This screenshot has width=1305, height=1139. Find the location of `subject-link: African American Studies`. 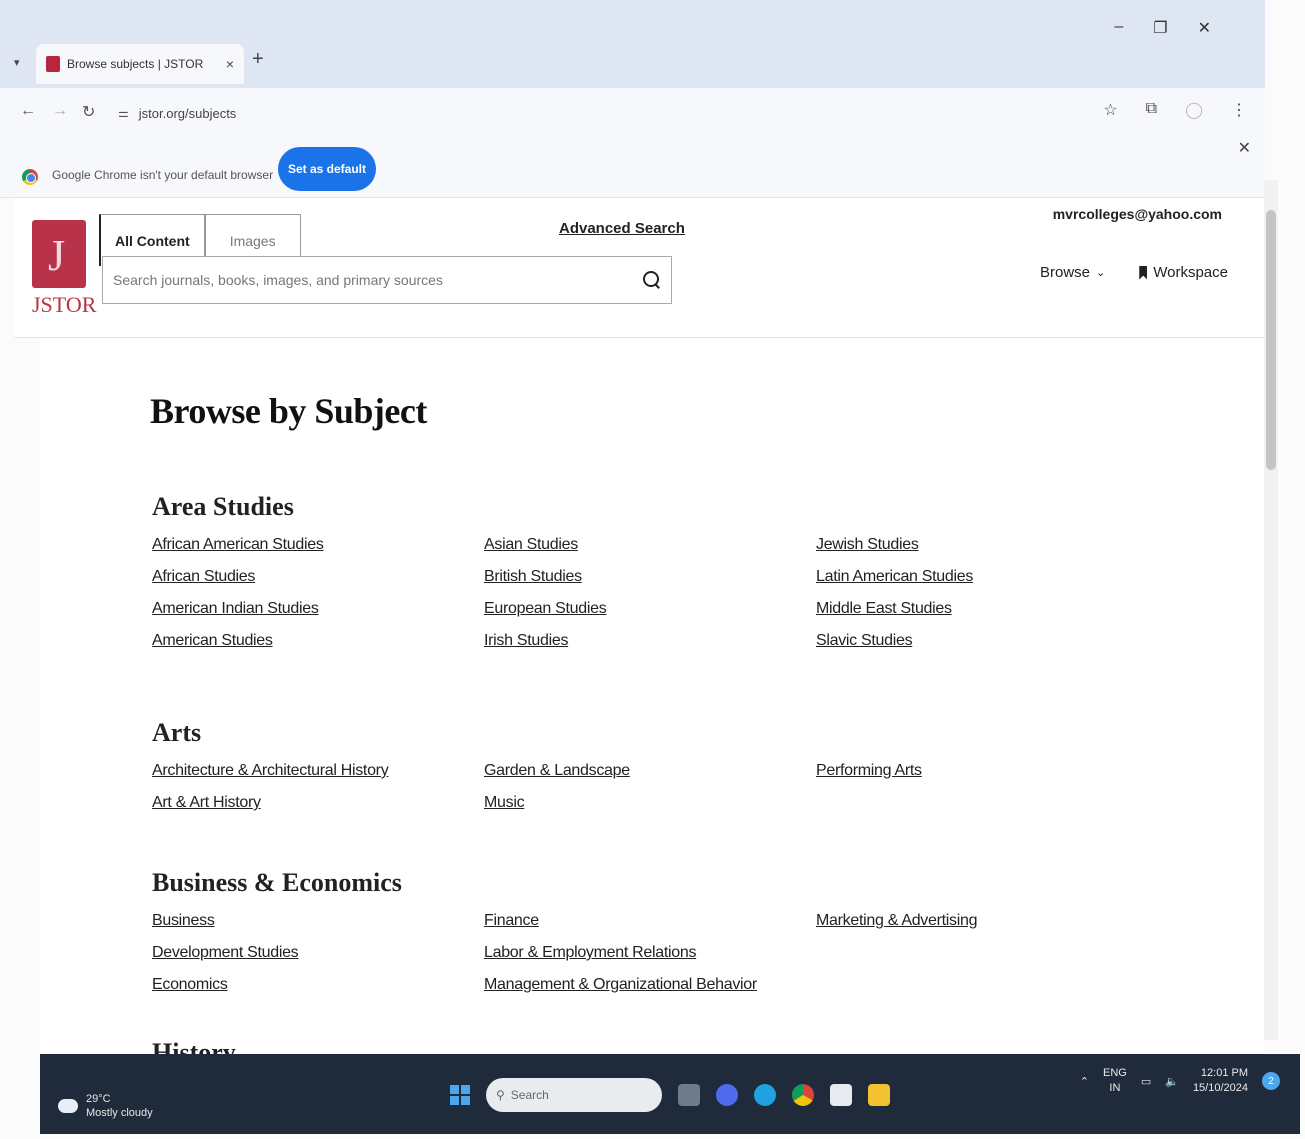

subject-link: African American Studies is located at coordinates (318, 545).